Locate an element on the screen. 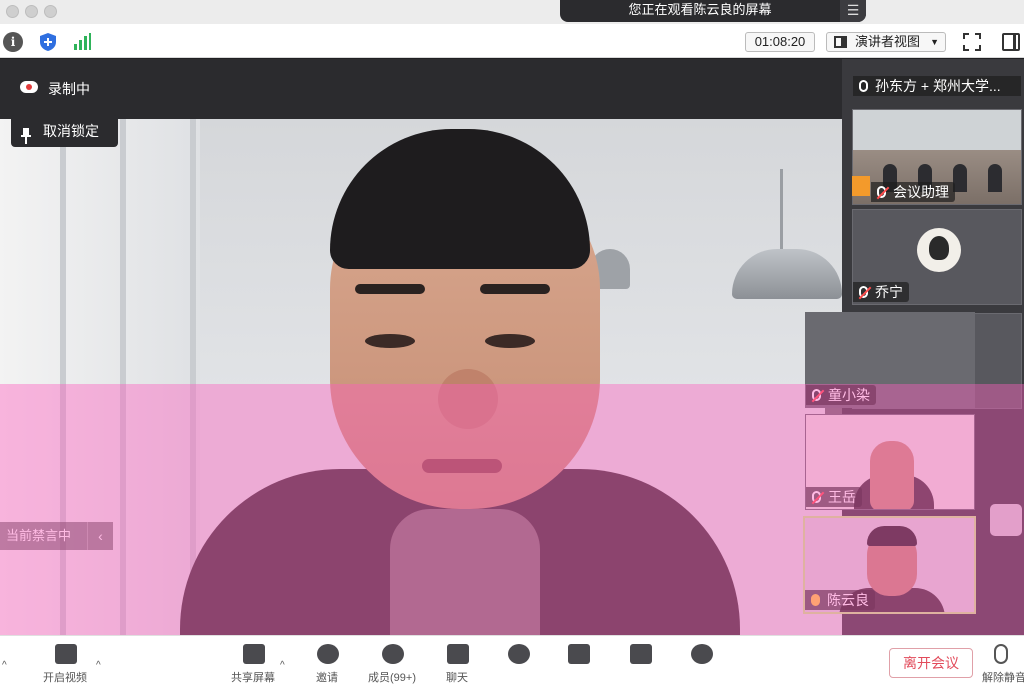 Image resolution: width=1024 pixels, height=687 pixels. raise-hand-button is located at coordinates (578, 664).